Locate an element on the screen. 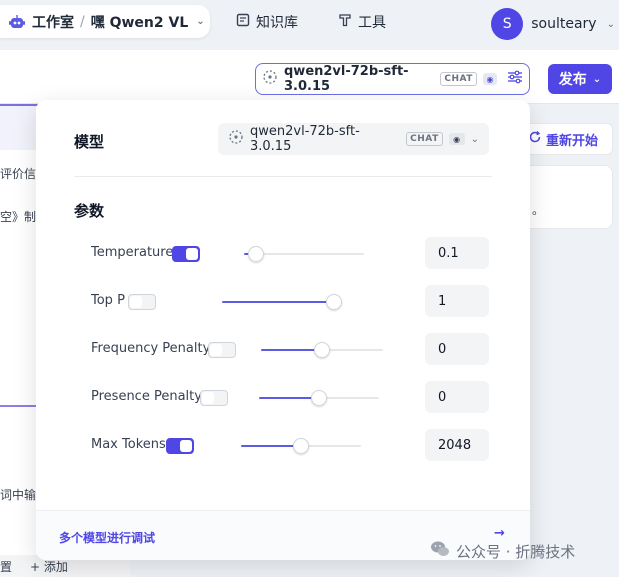 The width and height of the screenshot is (619, 577). publish-button: 发布 ⌄ is located at coordinates (580, 79).